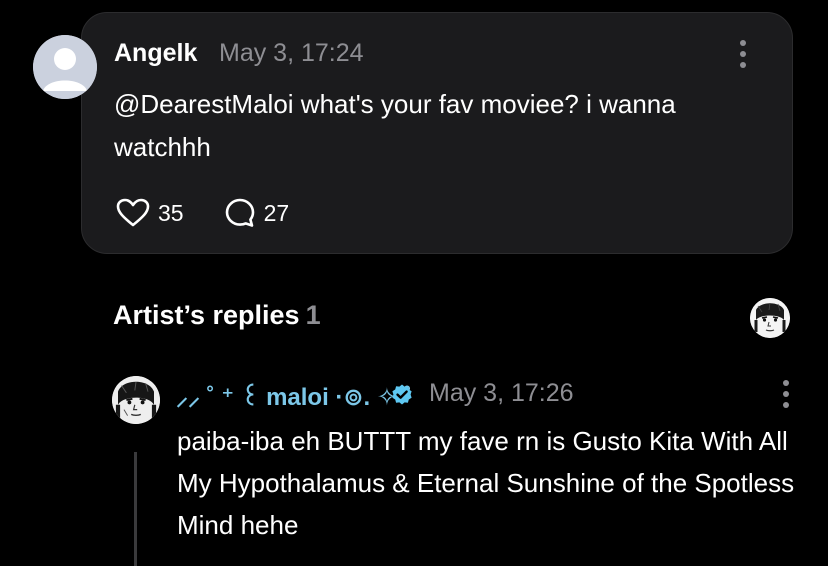 The image size is (828, 566). Describe the element at coordinates (276, 212) in the screenshot. I see `reply-count: 27` at that location.